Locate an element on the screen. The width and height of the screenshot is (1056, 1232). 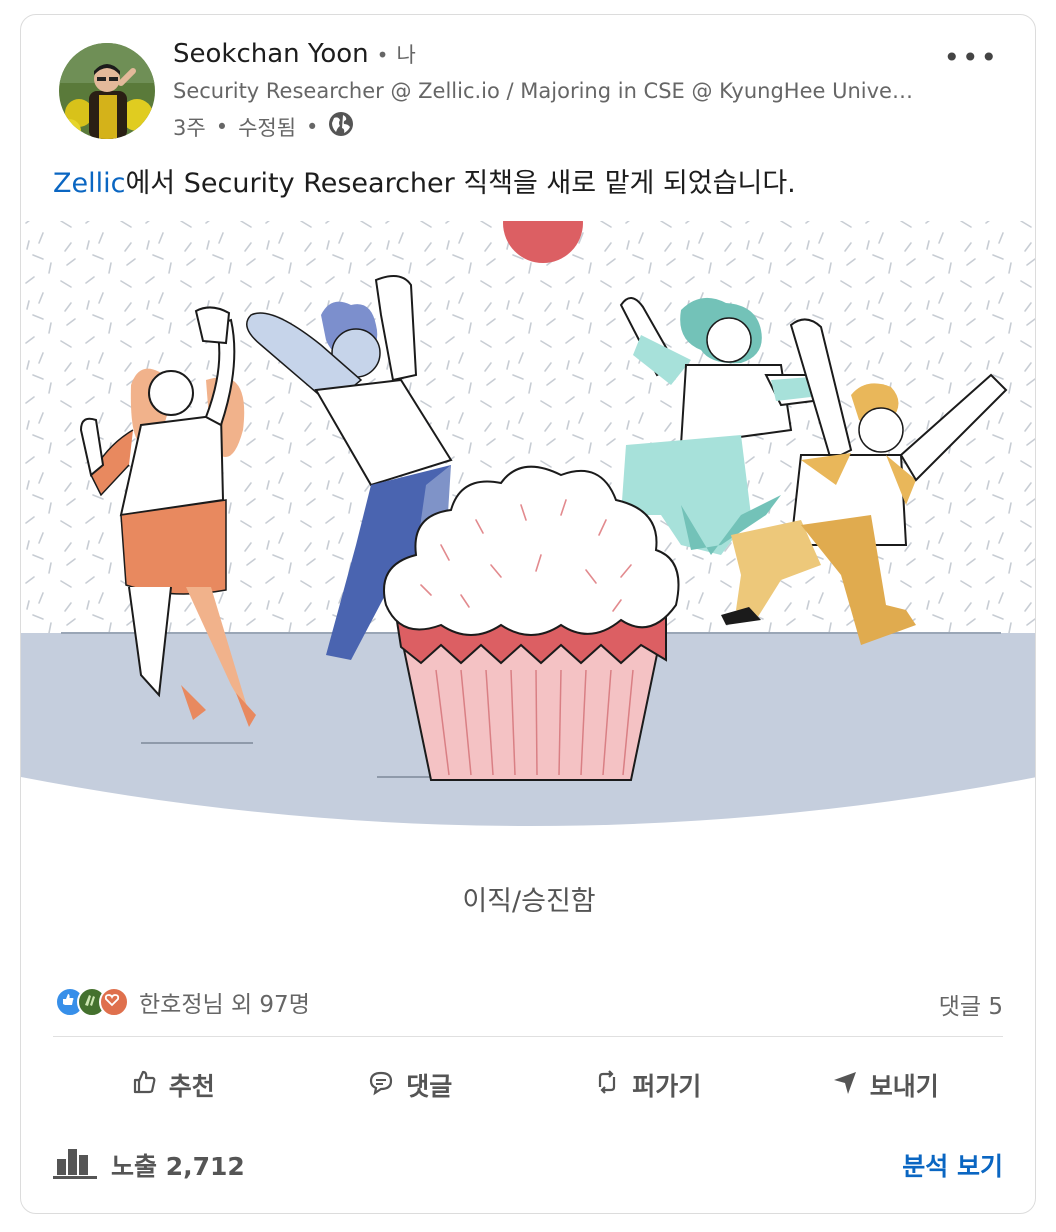
repost-label: 퍼가기 is located at coordinates (667, 1086).